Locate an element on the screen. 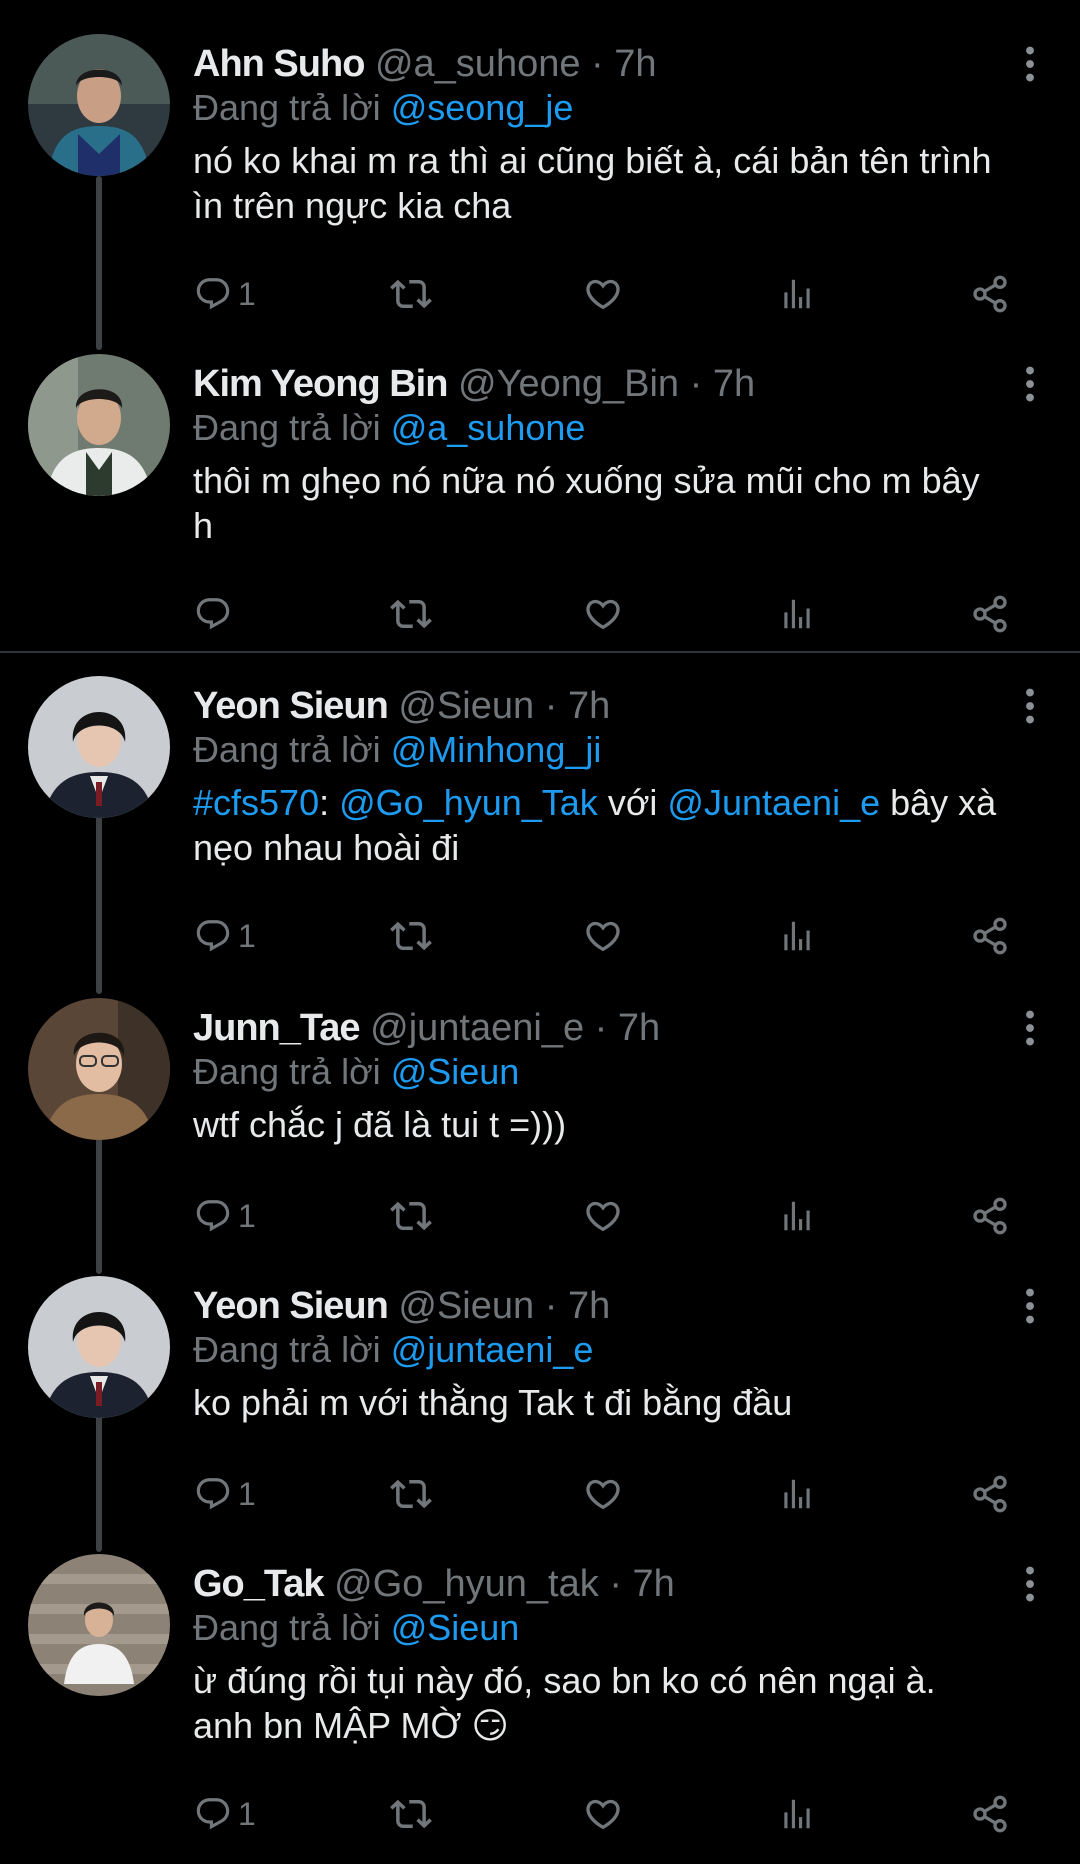 The width and height of the screenshot is (1080, 1864). mention-link: @Go_hyun_Tak is located at coordinates (468, 802).